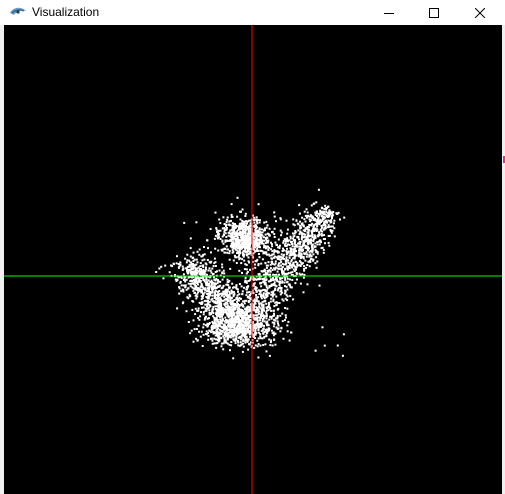  I want to click on window-title: Visualization, so click(66, 12).